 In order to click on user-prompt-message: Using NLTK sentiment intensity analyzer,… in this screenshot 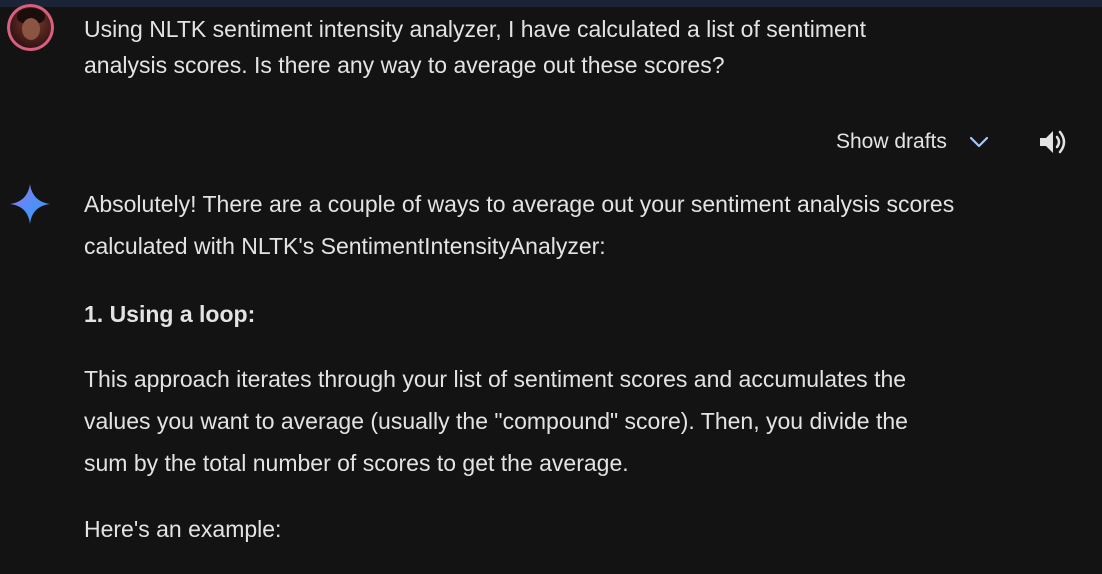, I will do `click(514, 47)`.